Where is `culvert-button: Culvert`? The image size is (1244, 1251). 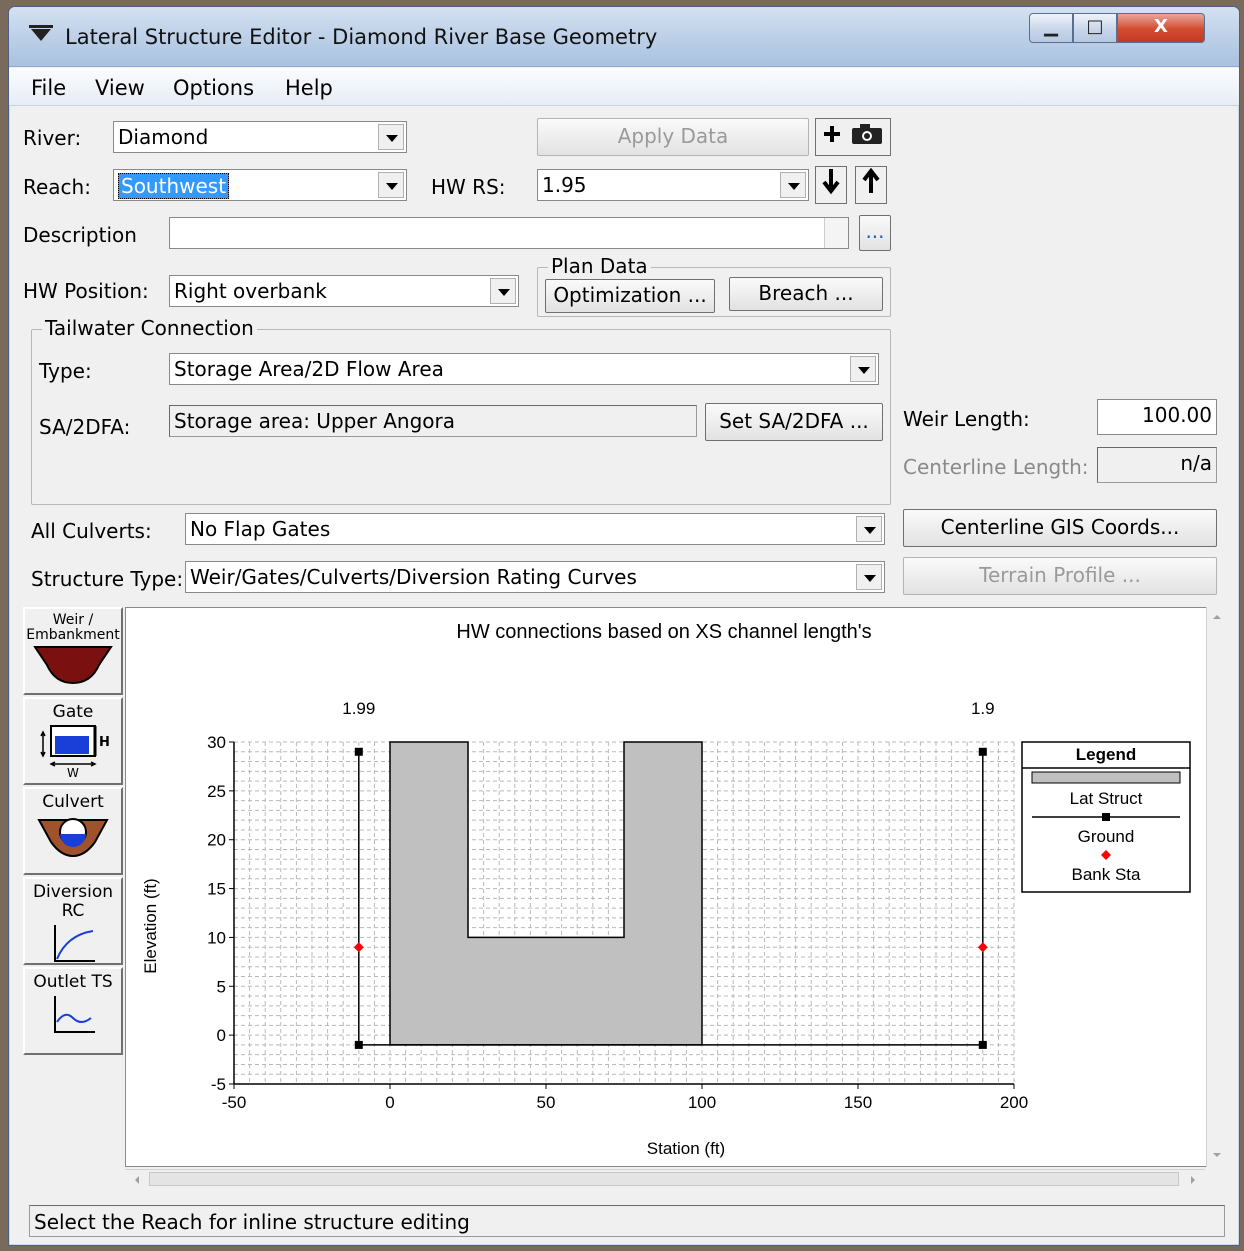
culvert-button: Culvert is located at coordinates (73, 831).